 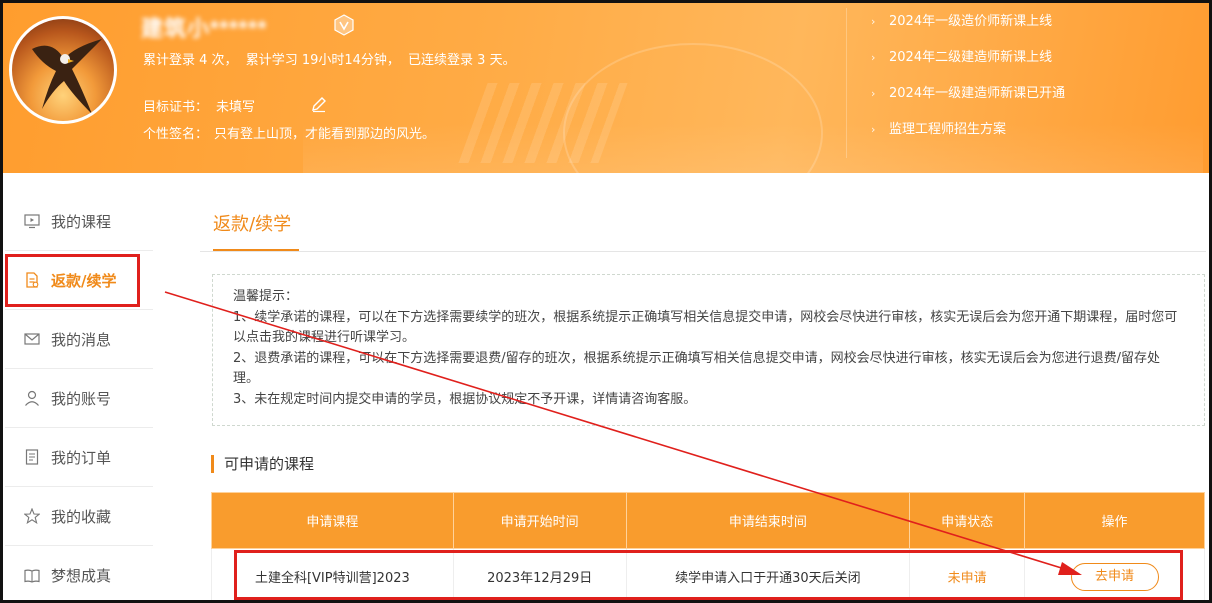 What do you see at coordinates (344, 25) in the screenshot?
I see `vip-badge-icon` at bounding box center [344, 25].